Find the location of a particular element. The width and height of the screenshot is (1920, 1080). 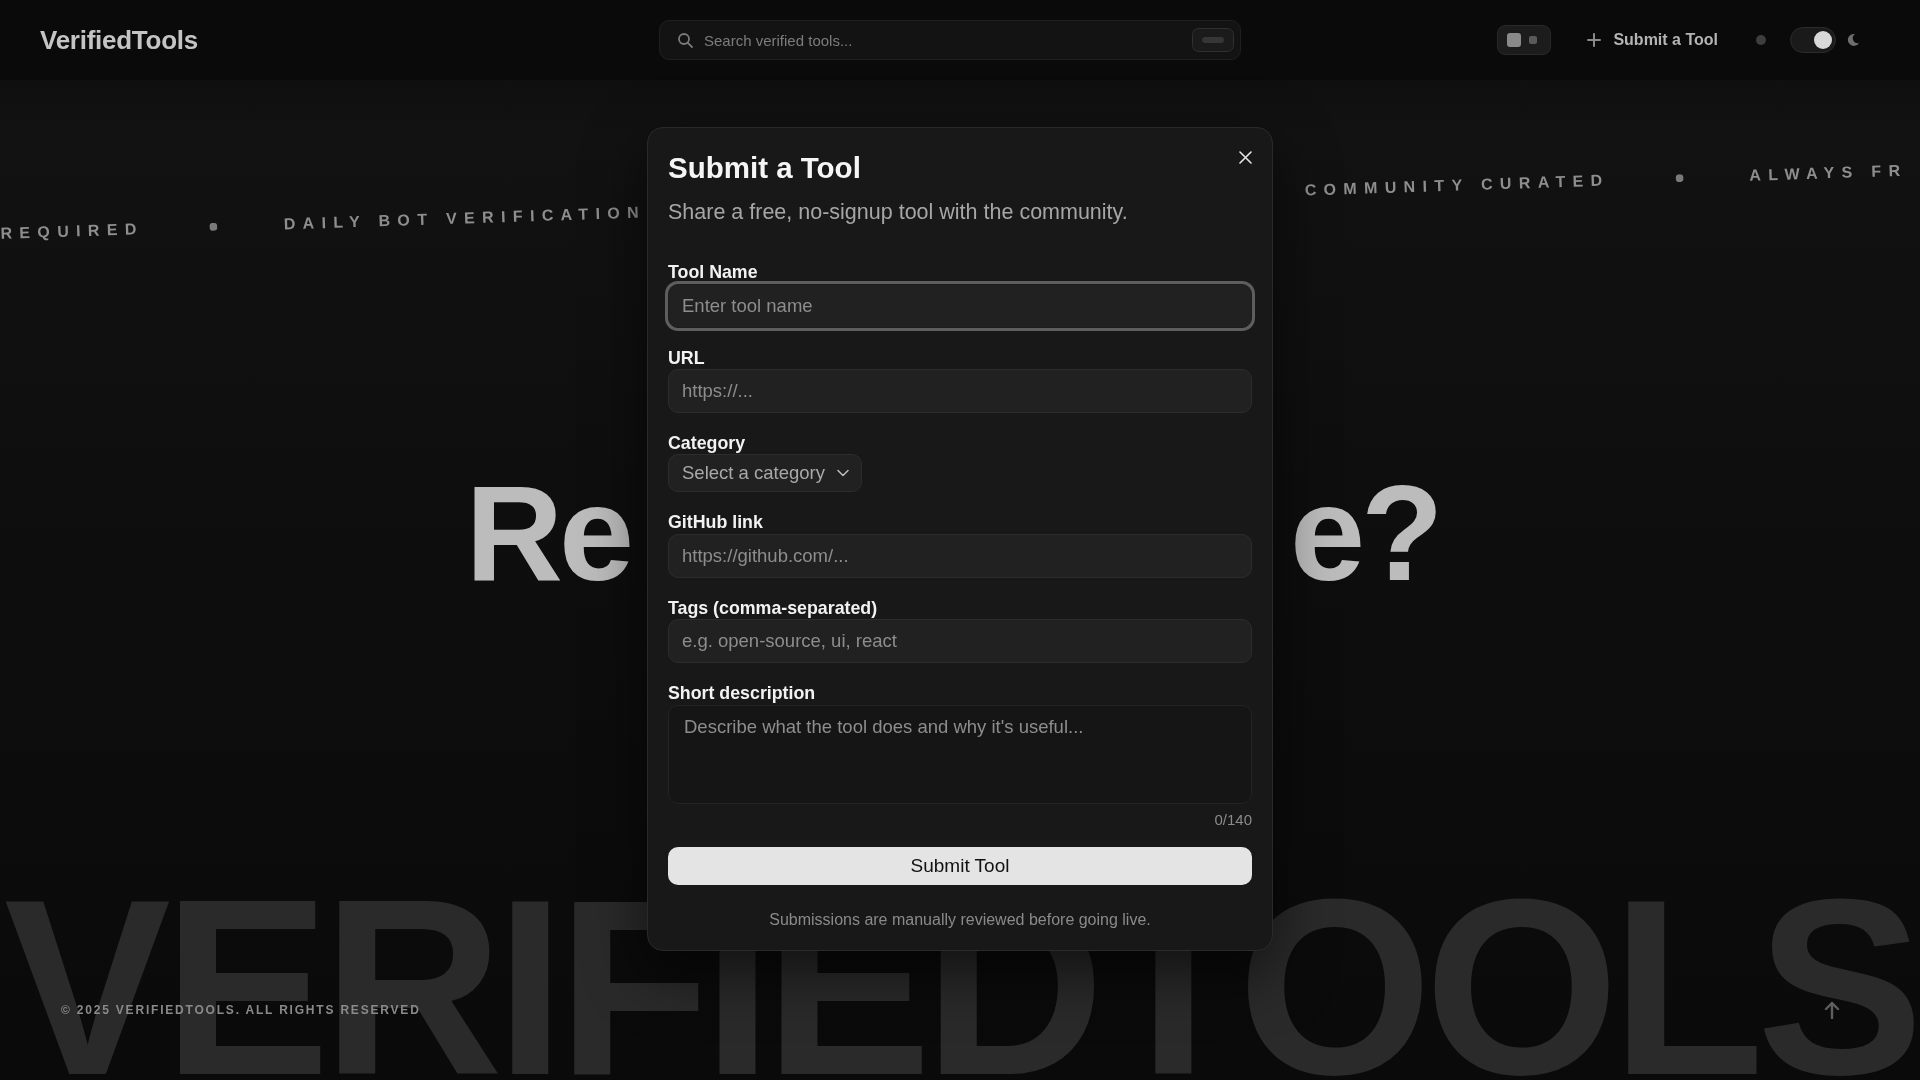

square-pill-icon is located at coordinates (1524, 40).